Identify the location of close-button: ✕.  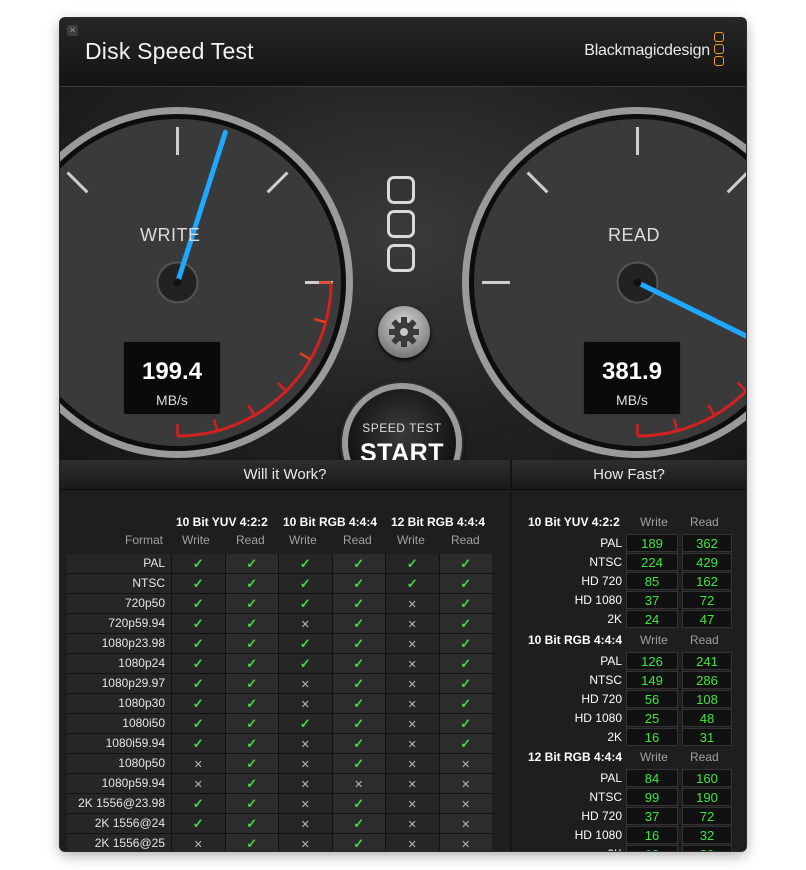
(72, 30).